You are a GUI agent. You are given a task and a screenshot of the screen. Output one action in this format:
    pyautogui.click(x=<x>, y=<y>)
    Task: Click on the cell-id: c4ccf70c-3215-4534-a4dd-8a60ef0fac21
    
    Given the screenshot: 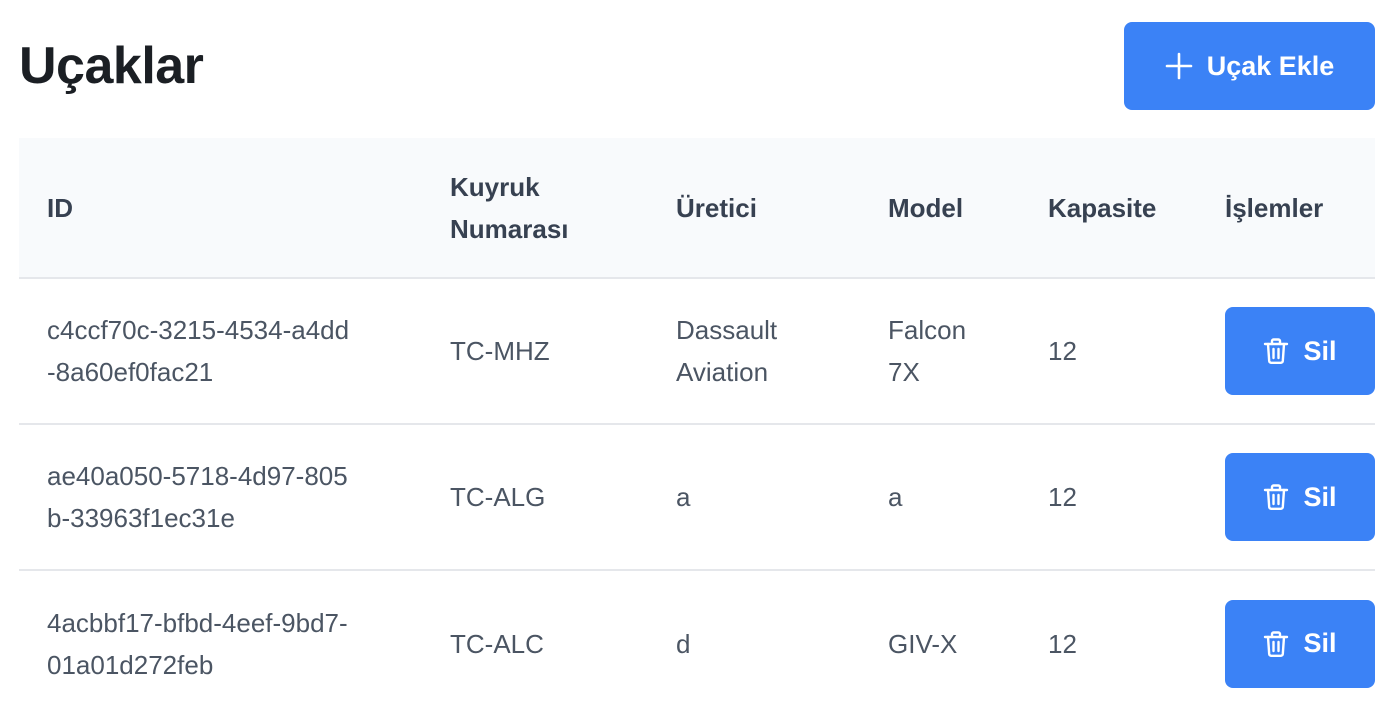 What is the action you would take?
    pyautogui.click(x=234, y=351)
    